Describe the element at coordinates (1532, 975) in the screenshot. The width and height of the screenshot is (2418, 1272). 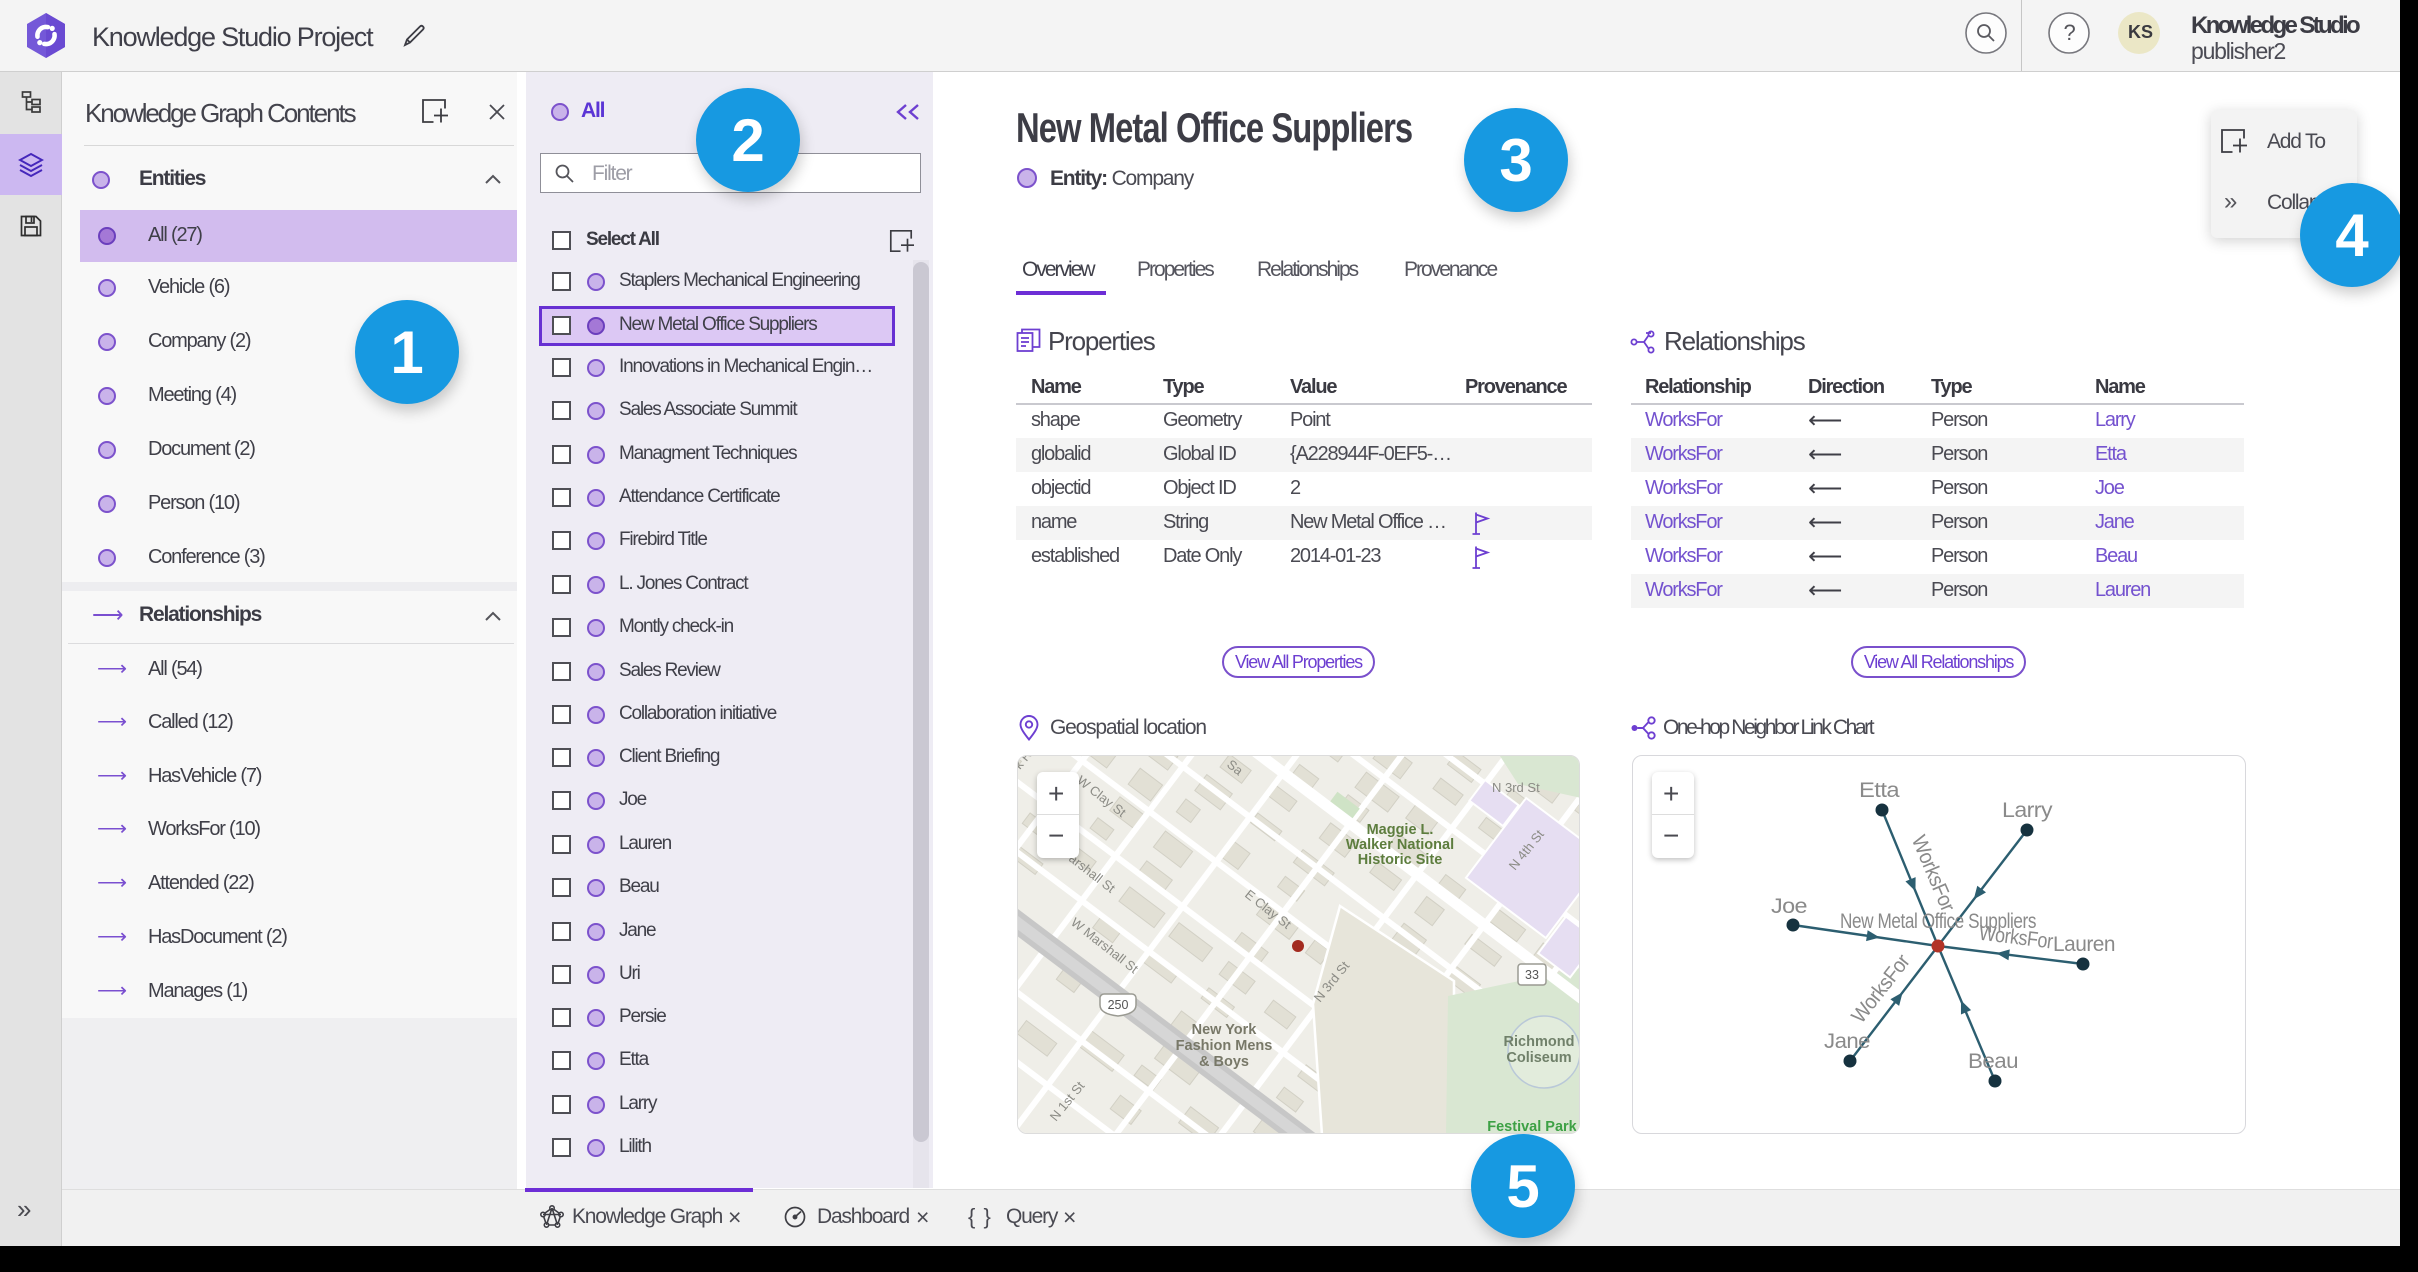
I see `svg-text: 33` at that location.